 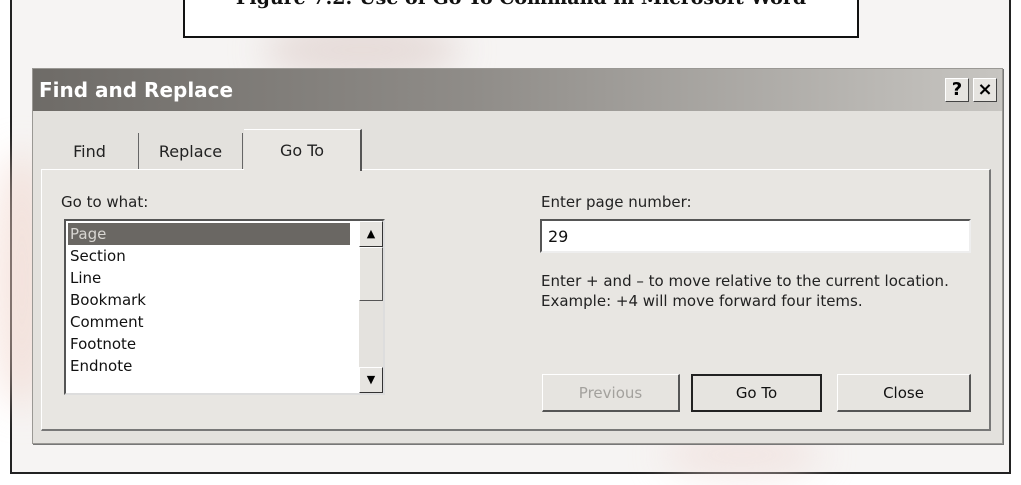 I want to click on list-item: Bookmark, so click(x=209, y=300).